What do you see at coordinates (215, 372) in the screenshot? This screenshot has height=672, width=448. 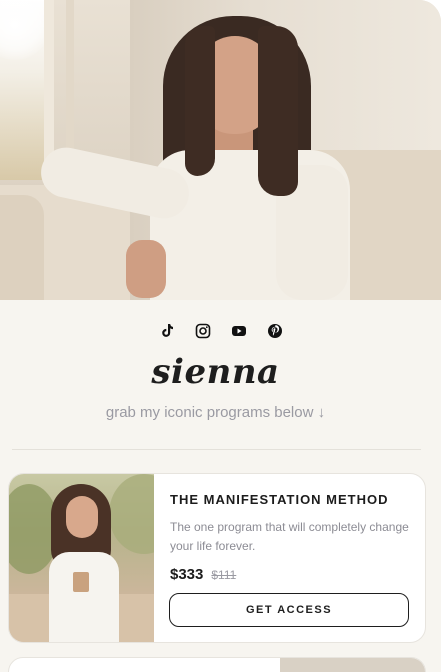 I see `profile-name: sienna` at bounding box center [215, 372].